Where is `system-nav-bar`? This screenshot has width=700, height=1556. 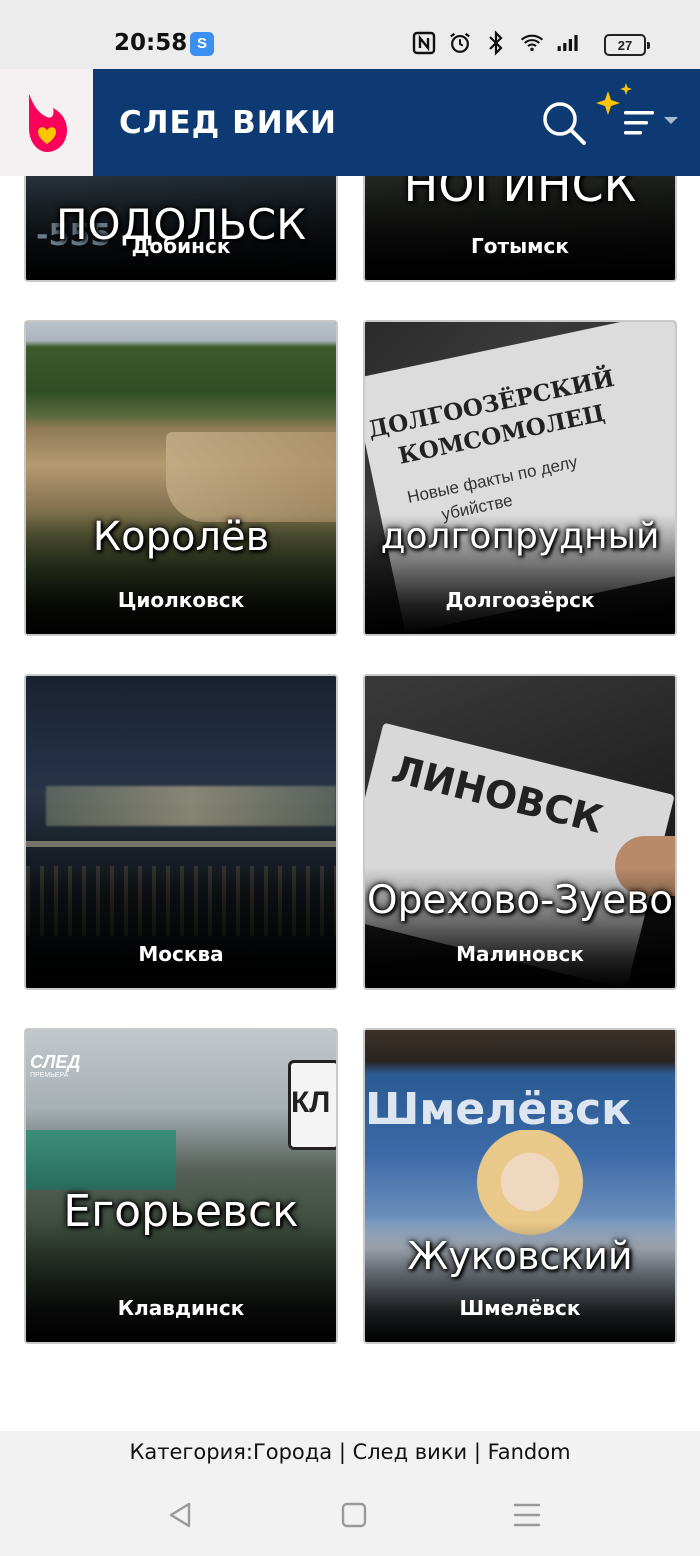 system-nav-bar is located at coordinates (350, 1514).